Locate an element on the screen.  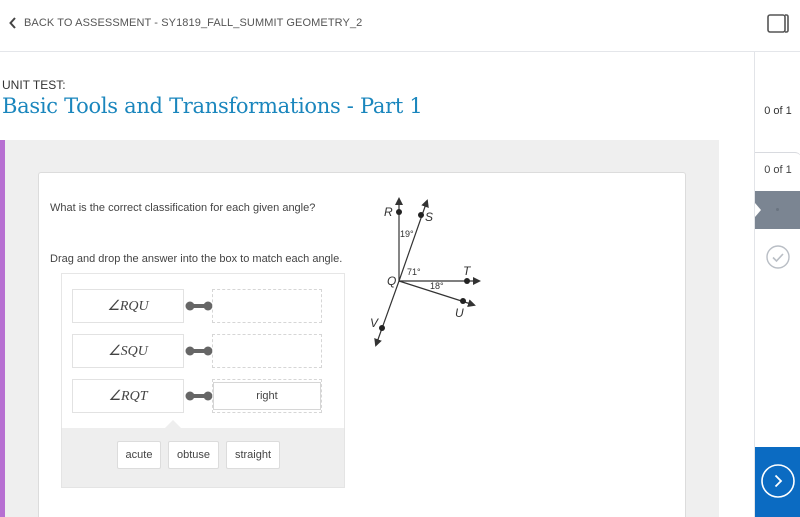
answer-bank: acute obtuse straight is located at coordinates (203, 454).